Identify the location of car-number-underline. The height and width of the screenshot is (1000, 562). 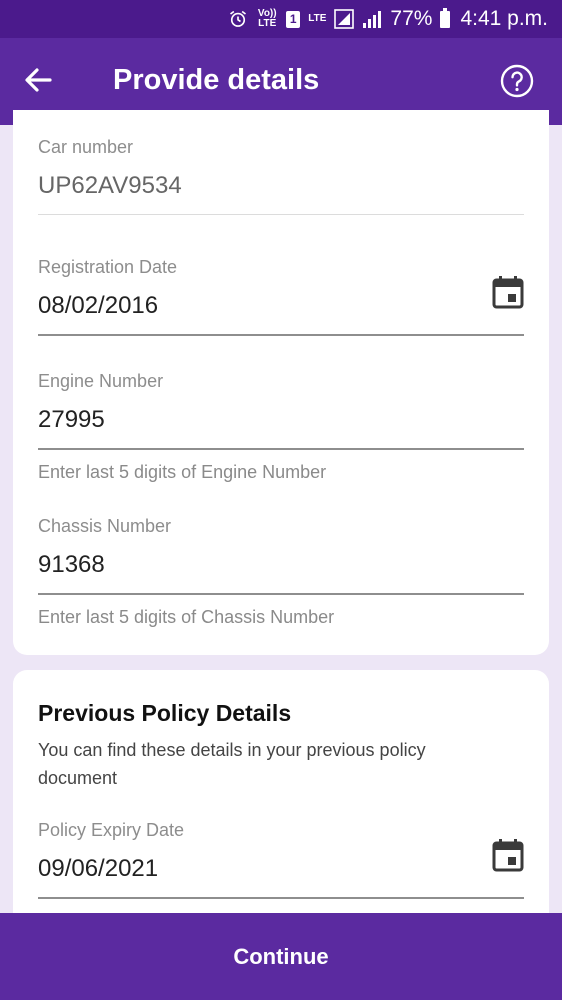
(281, 214).